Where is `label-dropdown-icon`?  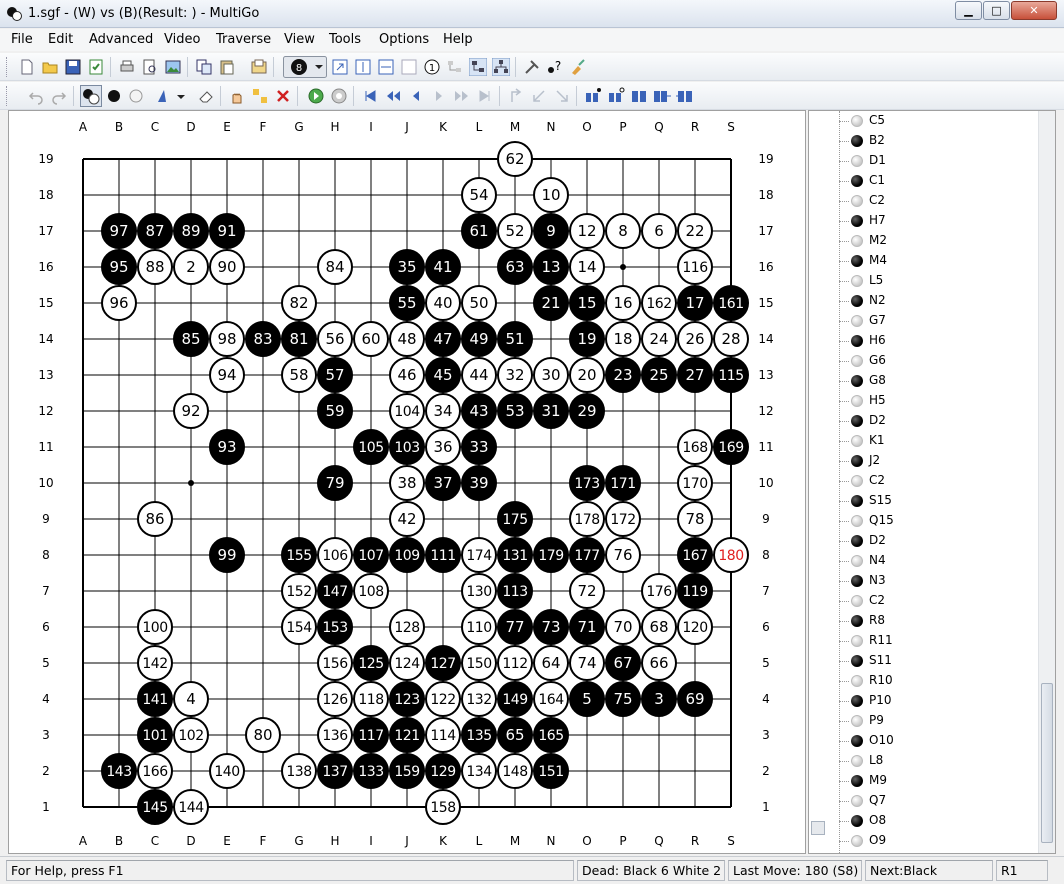 label-dropdown-icon is located at coordinates (181, 96).